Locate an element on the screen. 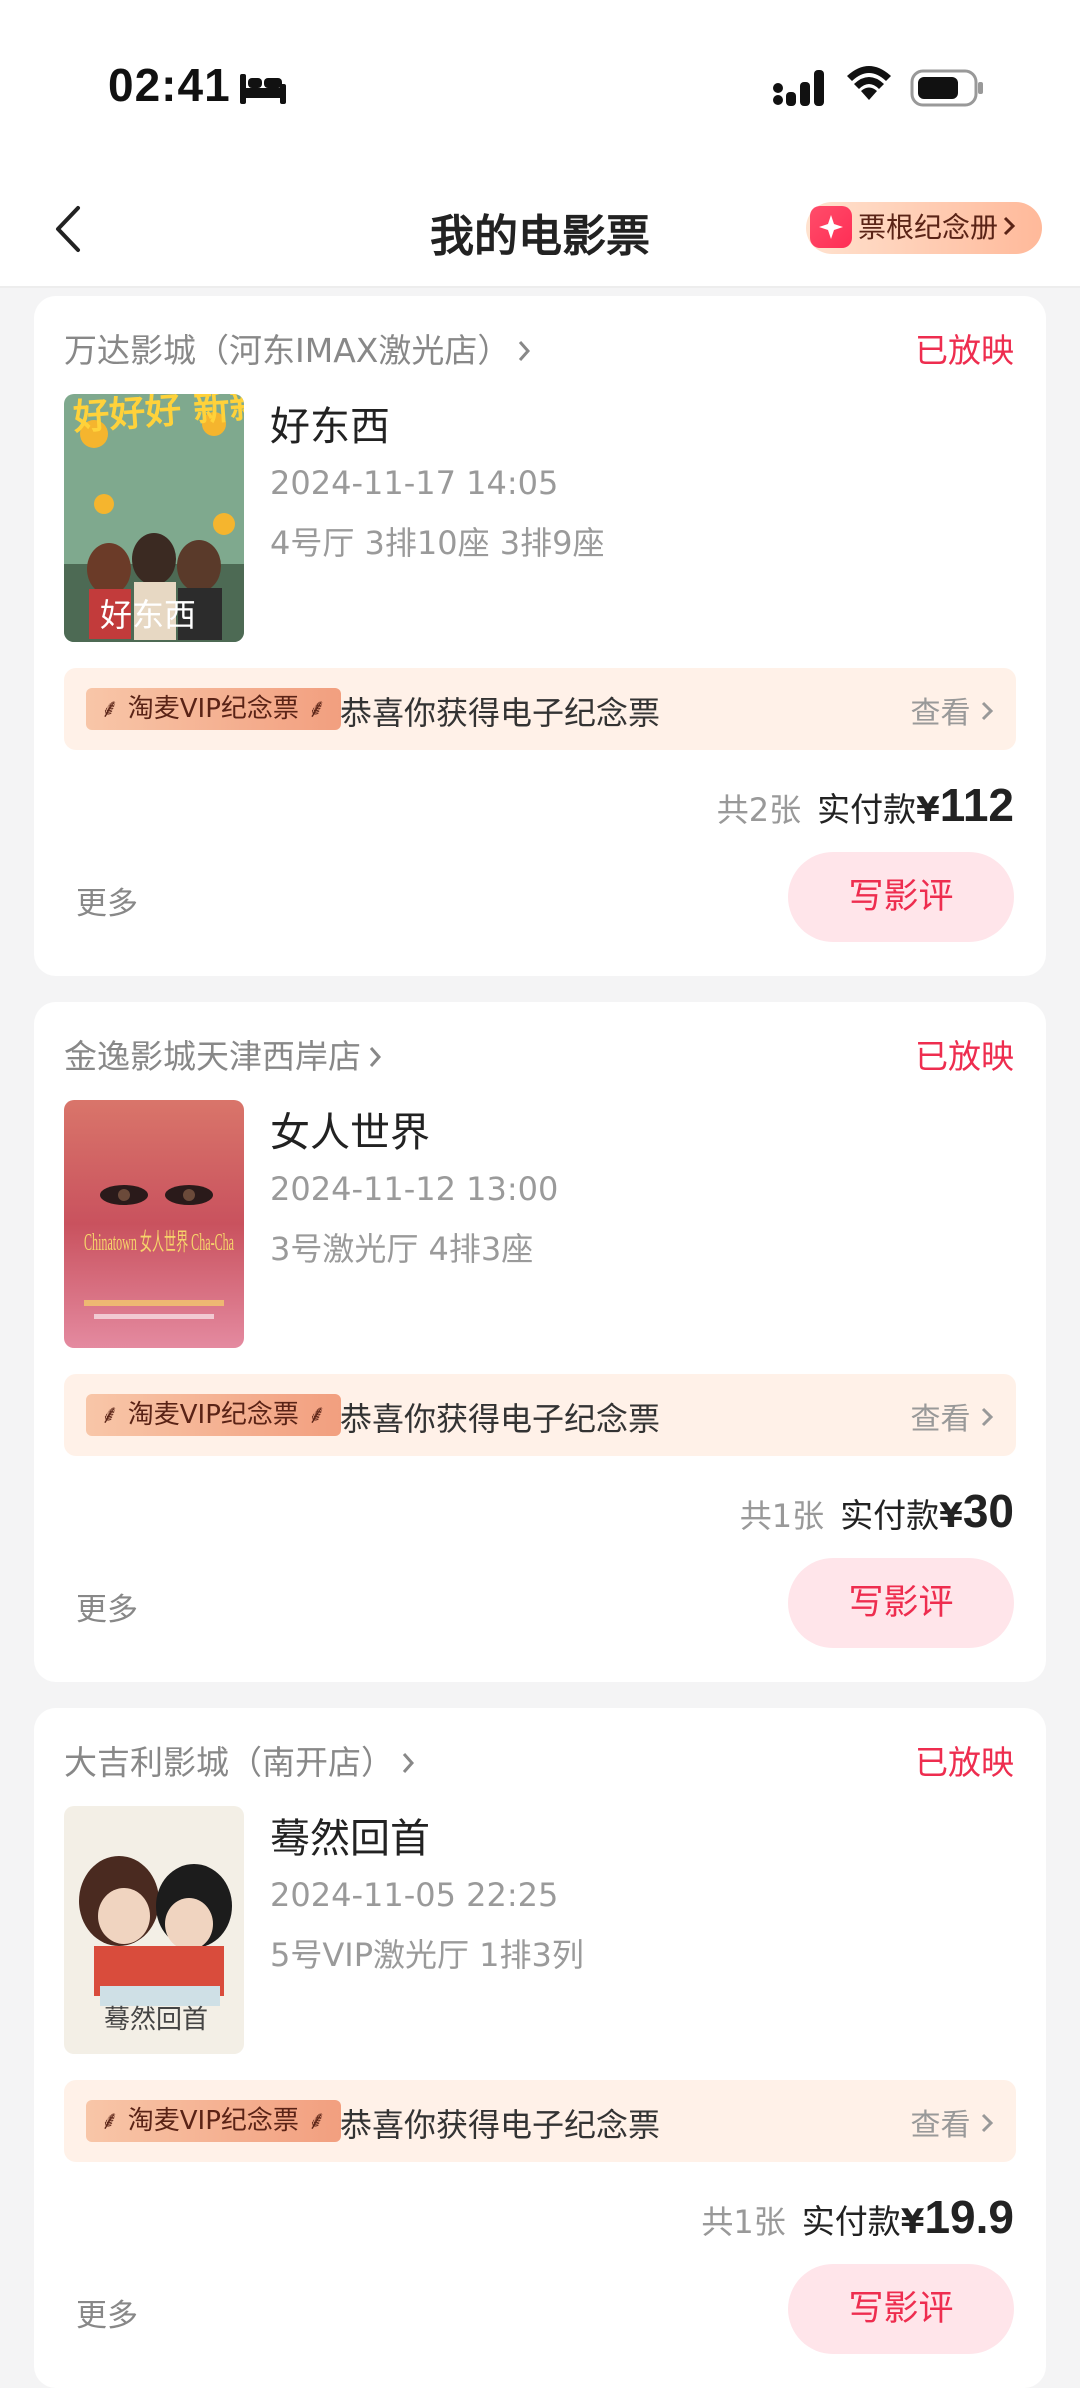 This screenshot has height=2388, width=1080. movie-poster: 蓦然回首 is located at coordinates (154, 1930).